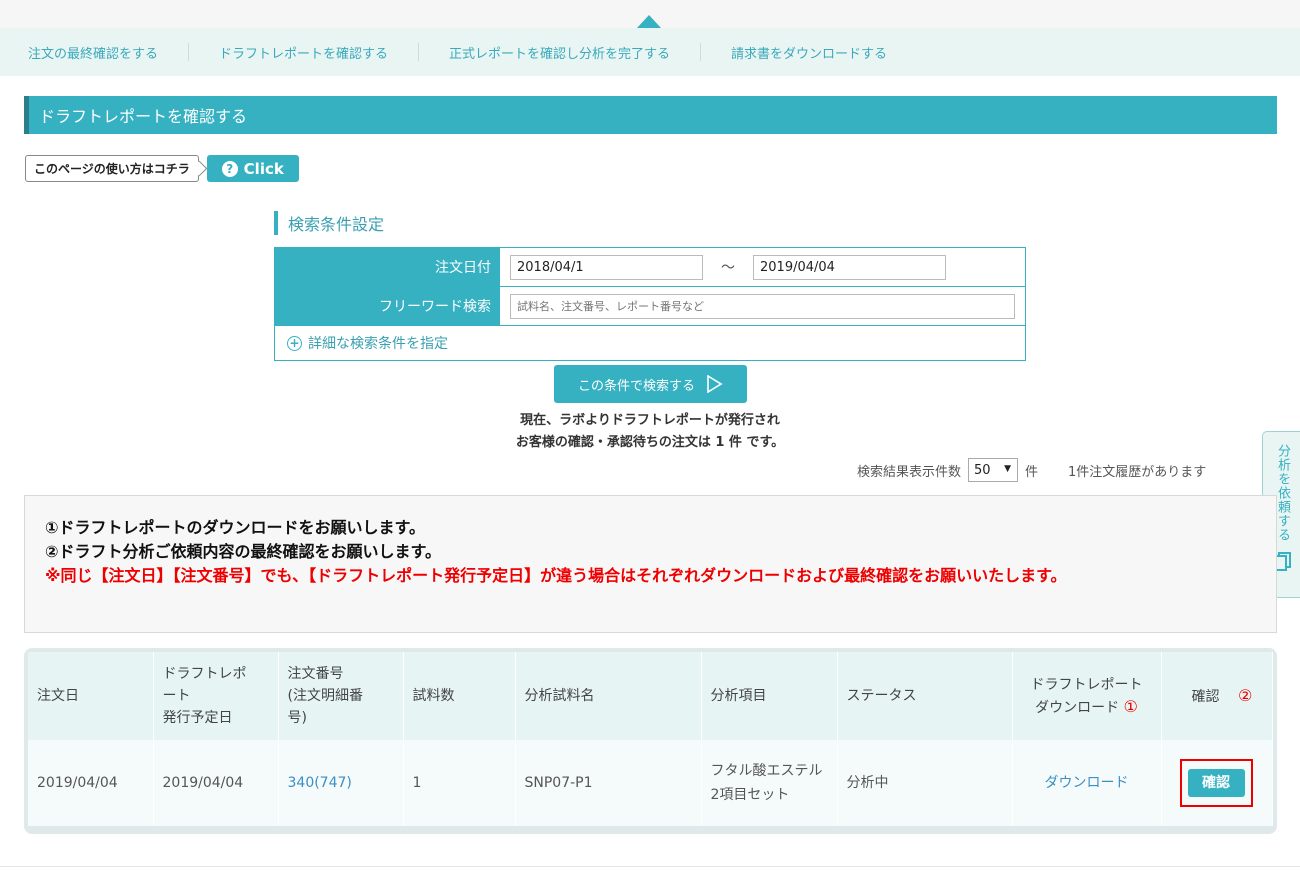 Image resolution: width=1300 pixels, height=870 pixels. Describe the element at coordinates (229, 168) in the screenshot. I see `question-icon: ?` at that location.